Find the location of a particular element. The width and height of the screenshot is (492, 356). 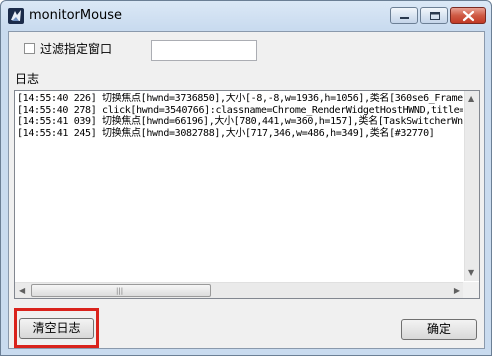

horizontal-scroll-thumb: ||| is located at coordinates (121, 290).